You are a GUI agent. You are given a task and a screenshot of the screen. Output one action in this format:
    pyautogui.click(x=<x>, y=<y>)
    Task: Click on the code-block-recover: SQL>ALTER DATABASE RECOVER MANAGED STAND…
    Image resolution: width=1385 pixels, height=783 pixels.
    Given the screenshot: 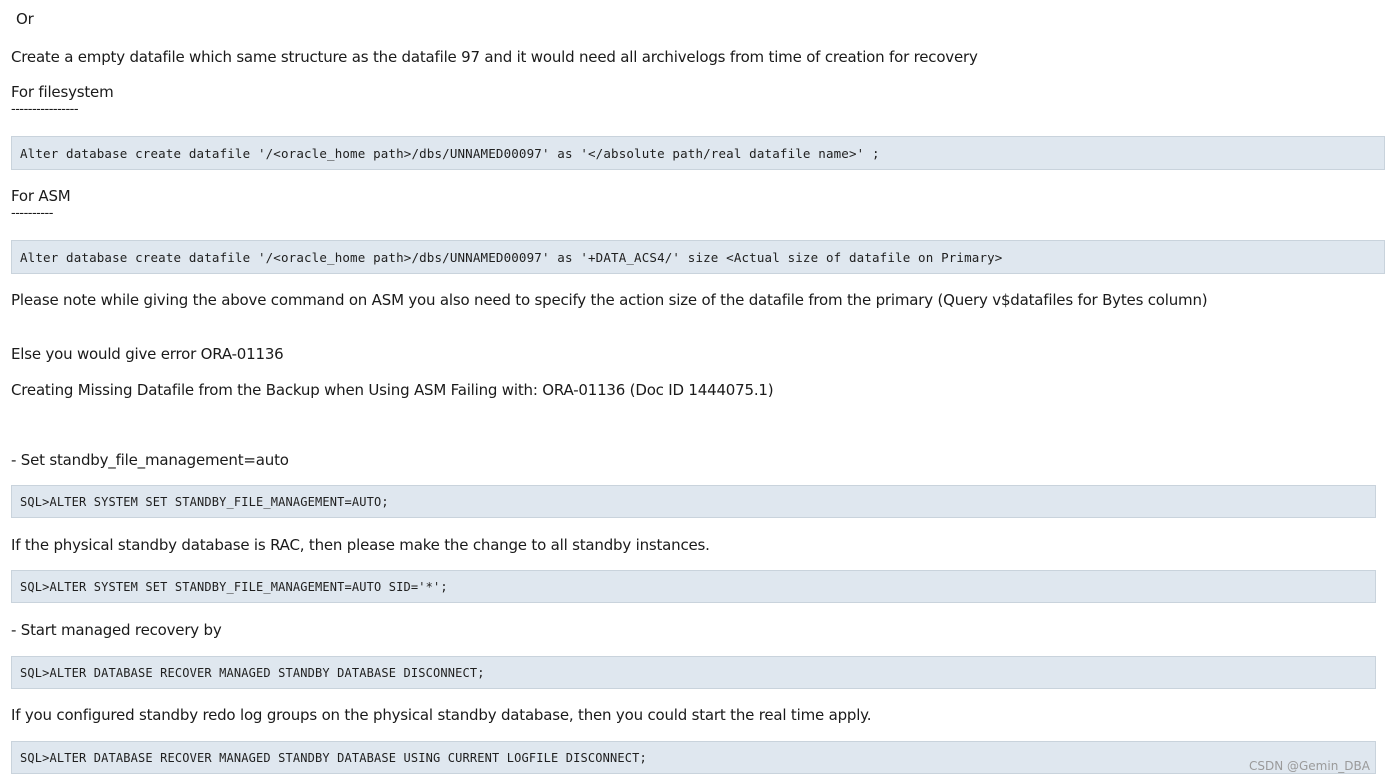 What is the action you would take?
    pyautogui.click(x=693, y=672)
    